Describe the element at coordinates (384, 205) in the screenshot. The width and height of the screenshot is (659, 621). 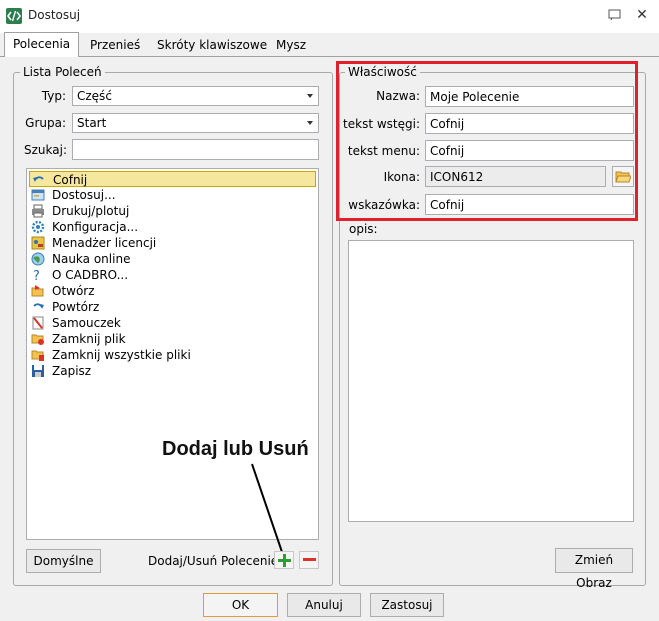
I see `tooltip-label: wskazówka:` at that location.